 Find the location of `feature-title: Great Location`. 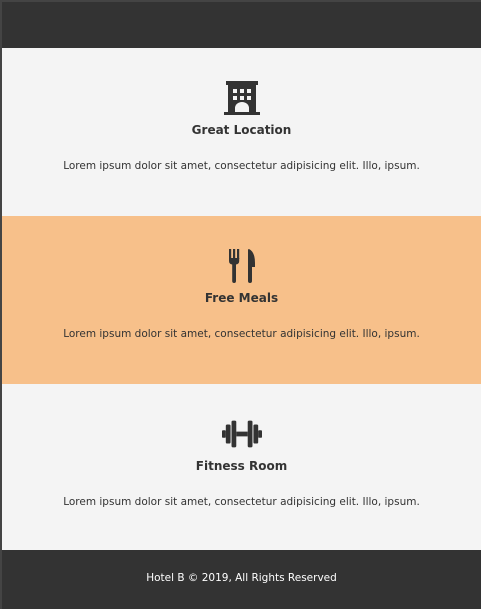

feature-title: Great Location is located at coordinates (241, 130).